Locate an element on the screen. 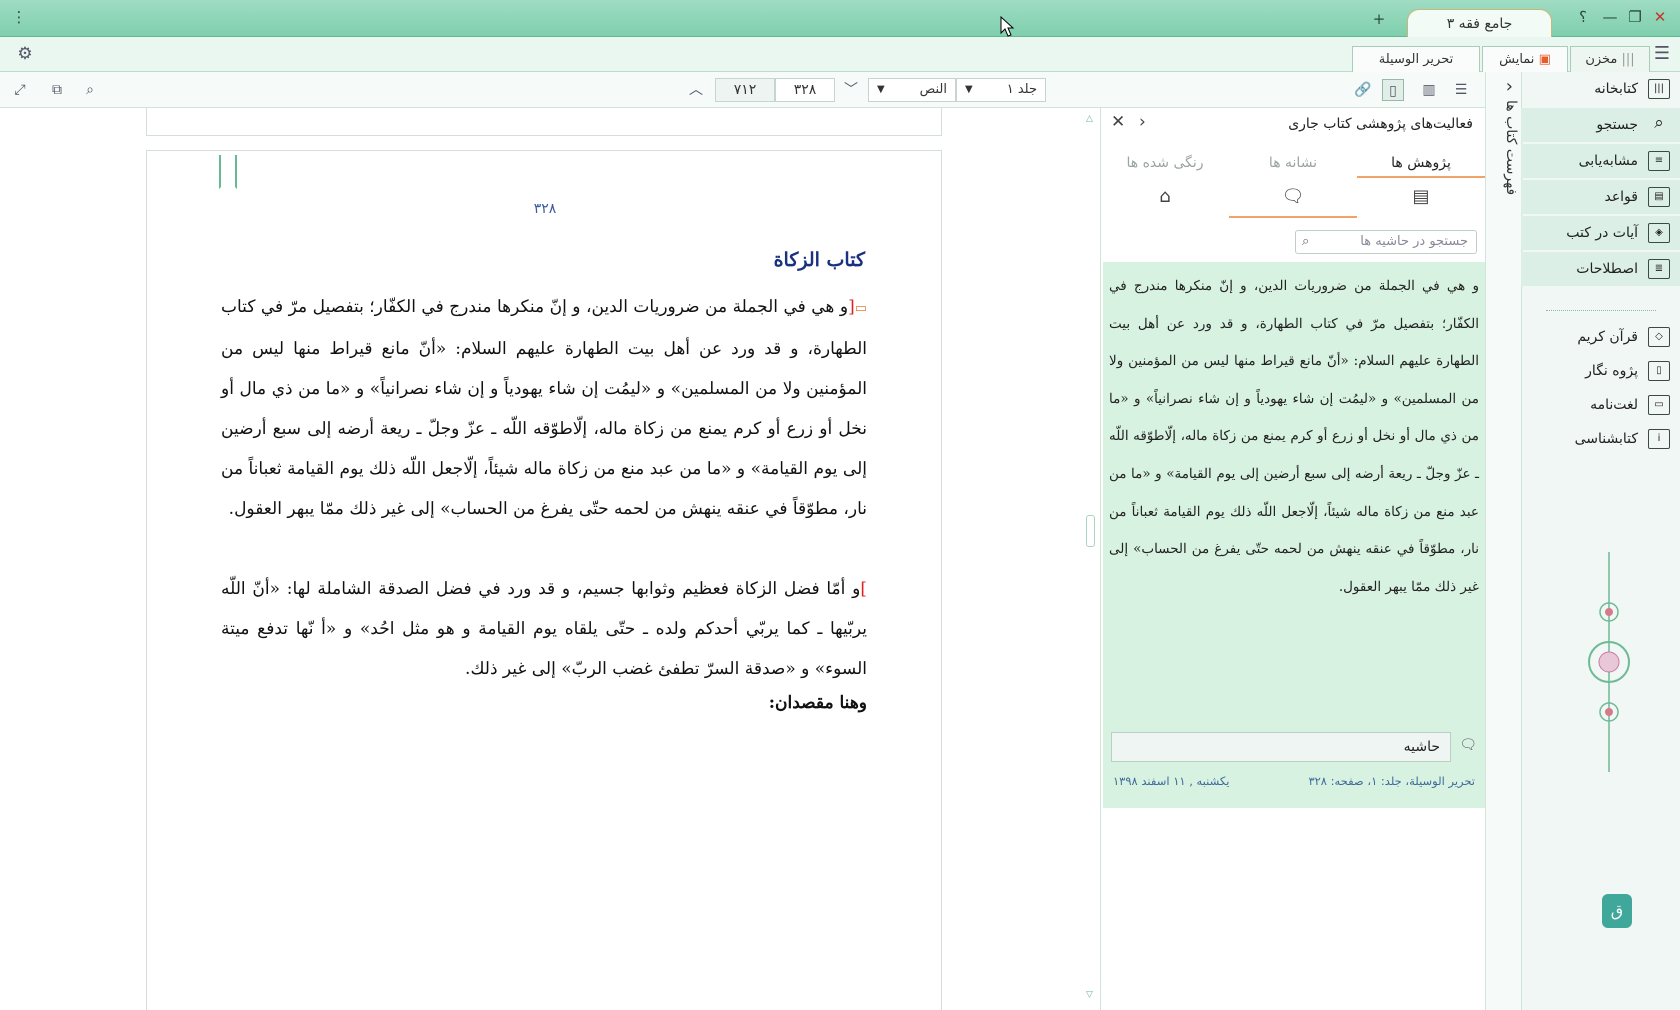 The width and height of the screenshot is (1680, 1010). volume-select-value: جلد ۱ is located at coordinates (1021, 89).